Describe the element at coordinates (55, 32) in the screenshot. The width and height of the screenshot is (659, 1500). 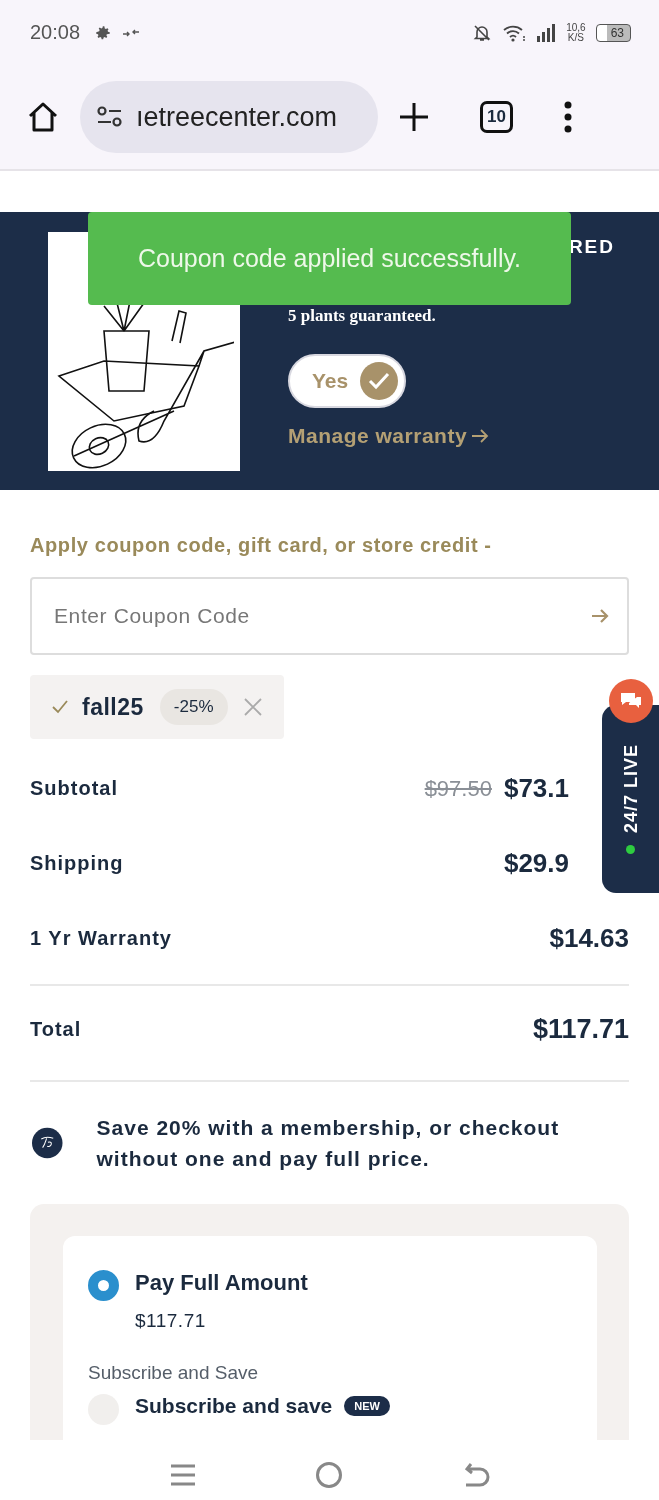
I see `status-time: 20:08` at that location.